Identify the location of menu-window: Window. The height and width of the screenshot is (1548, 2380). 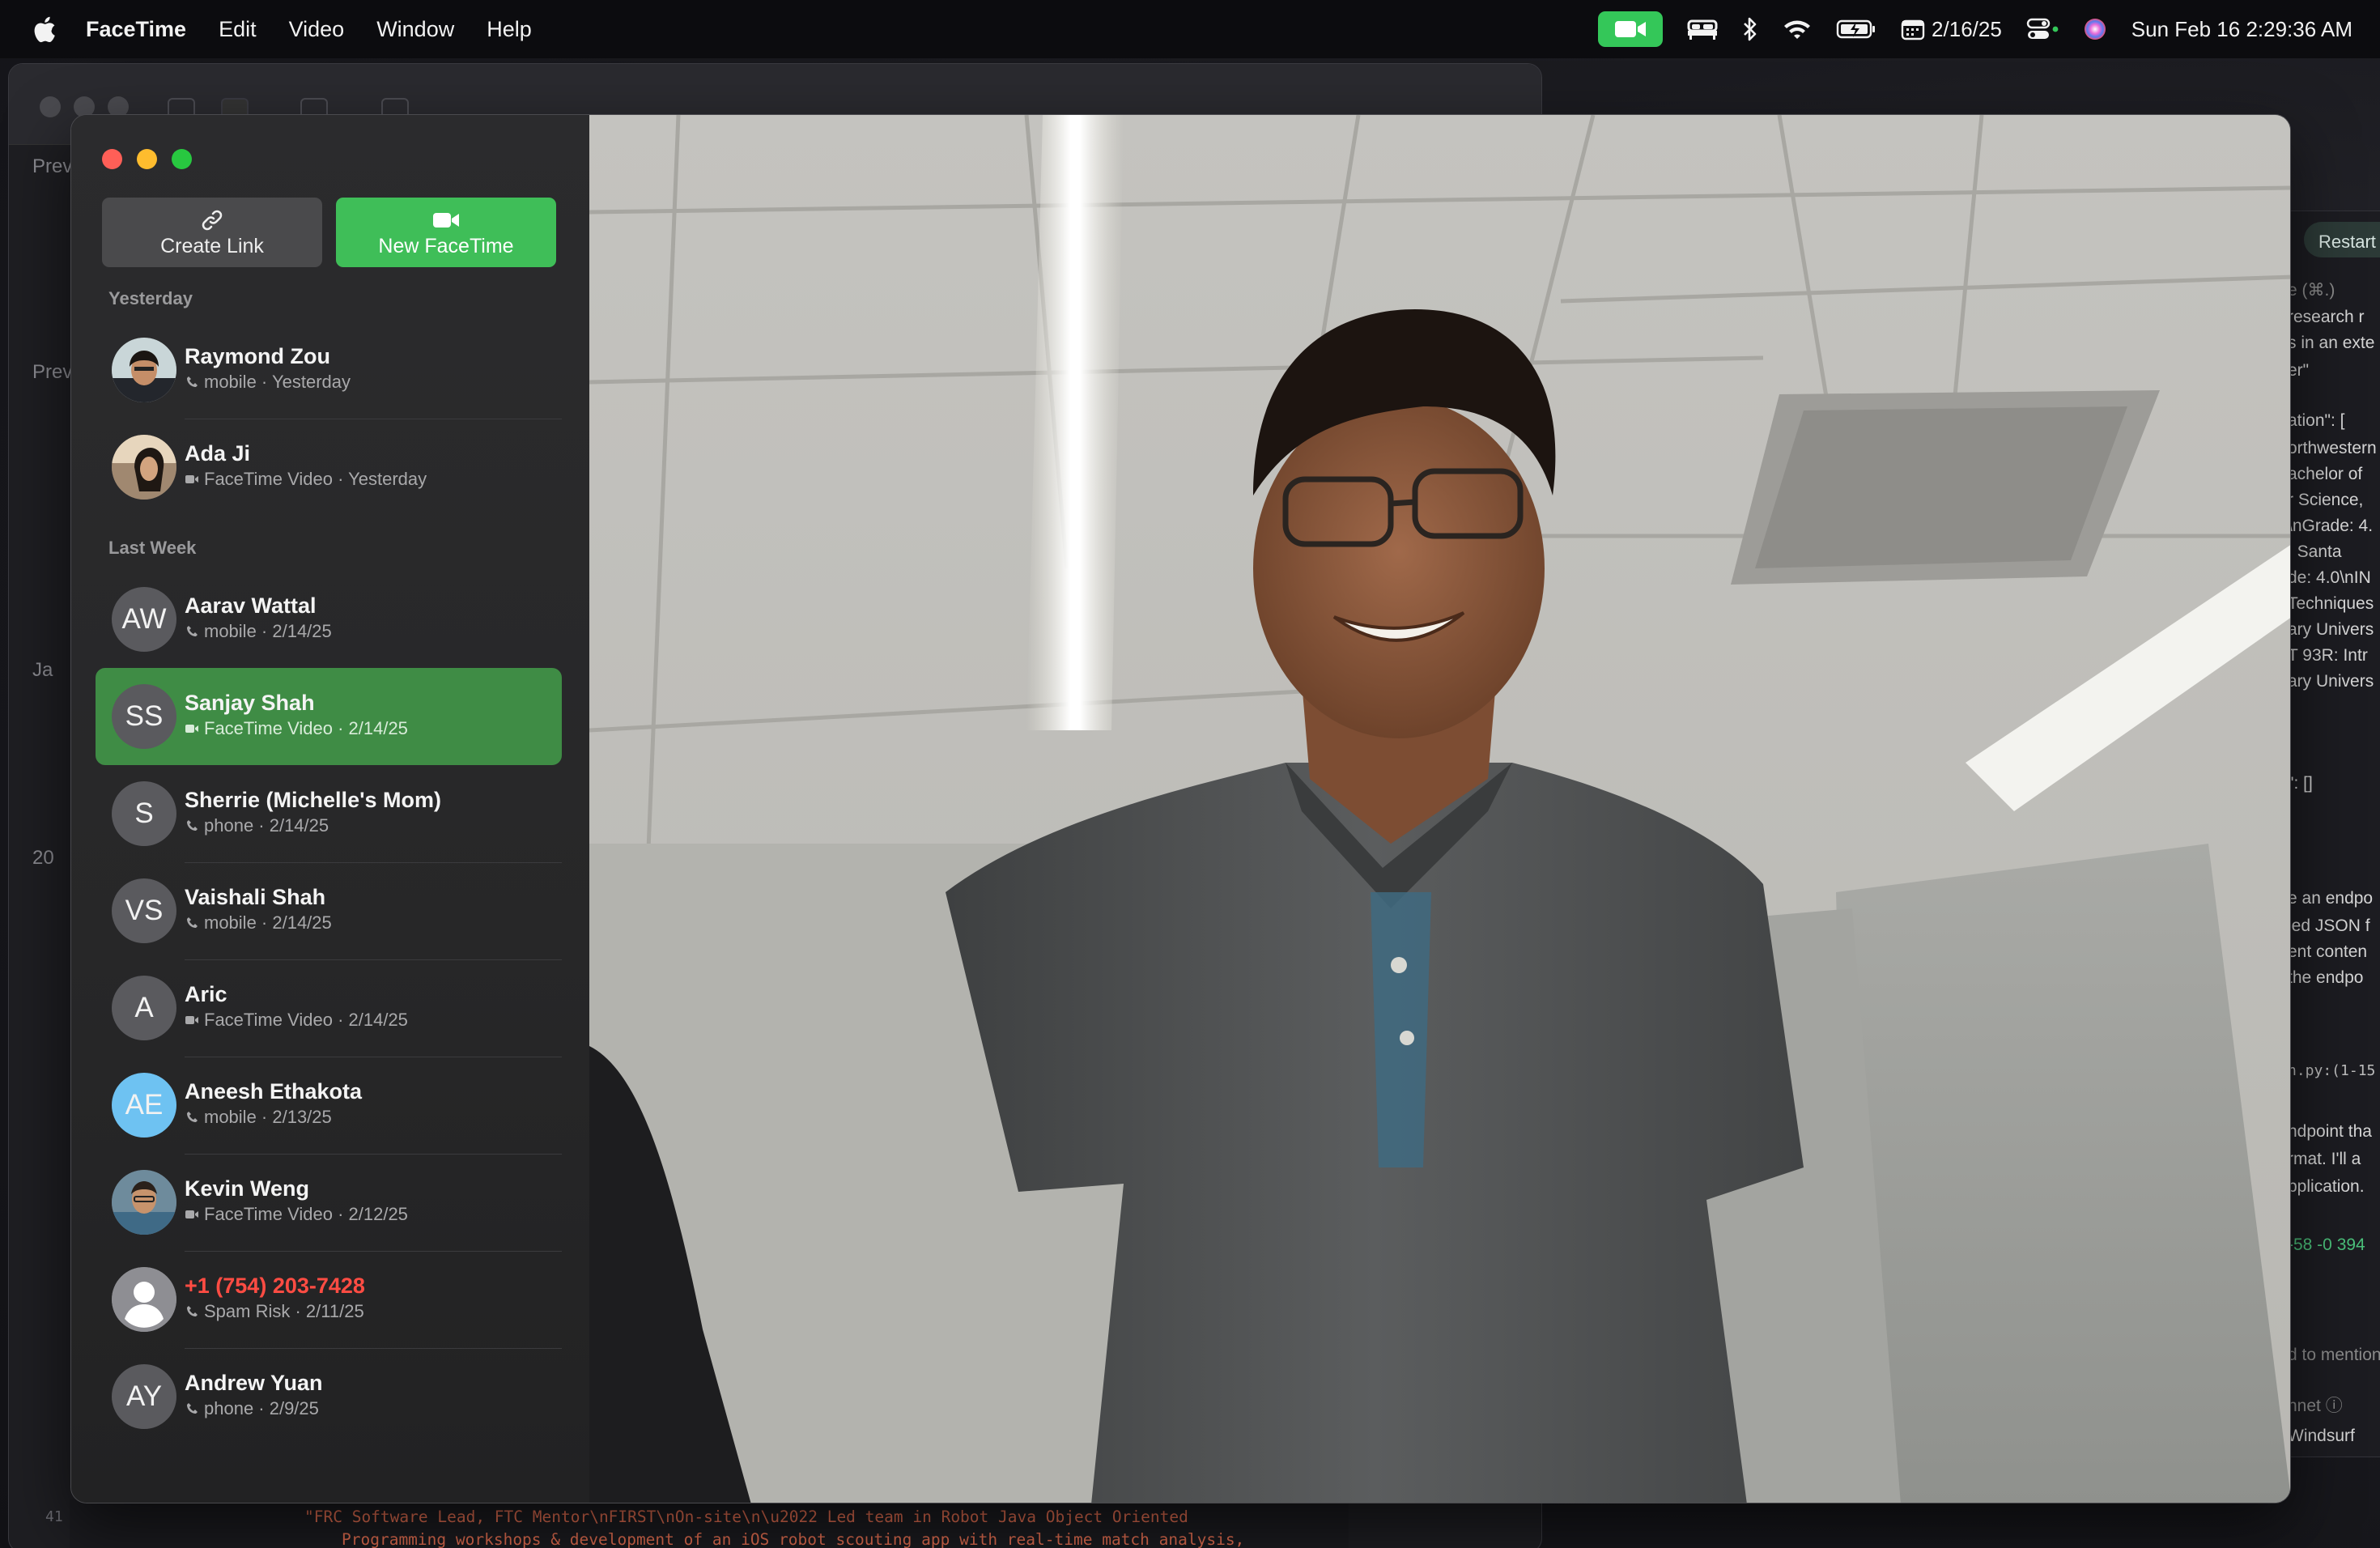
(415, 29).